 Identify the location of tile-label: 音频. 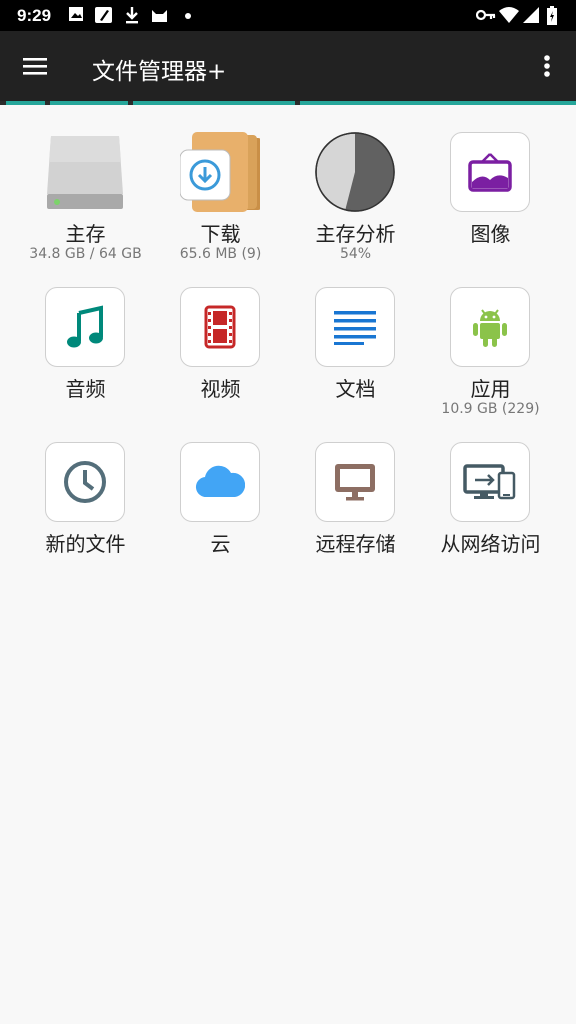
(85, 389).